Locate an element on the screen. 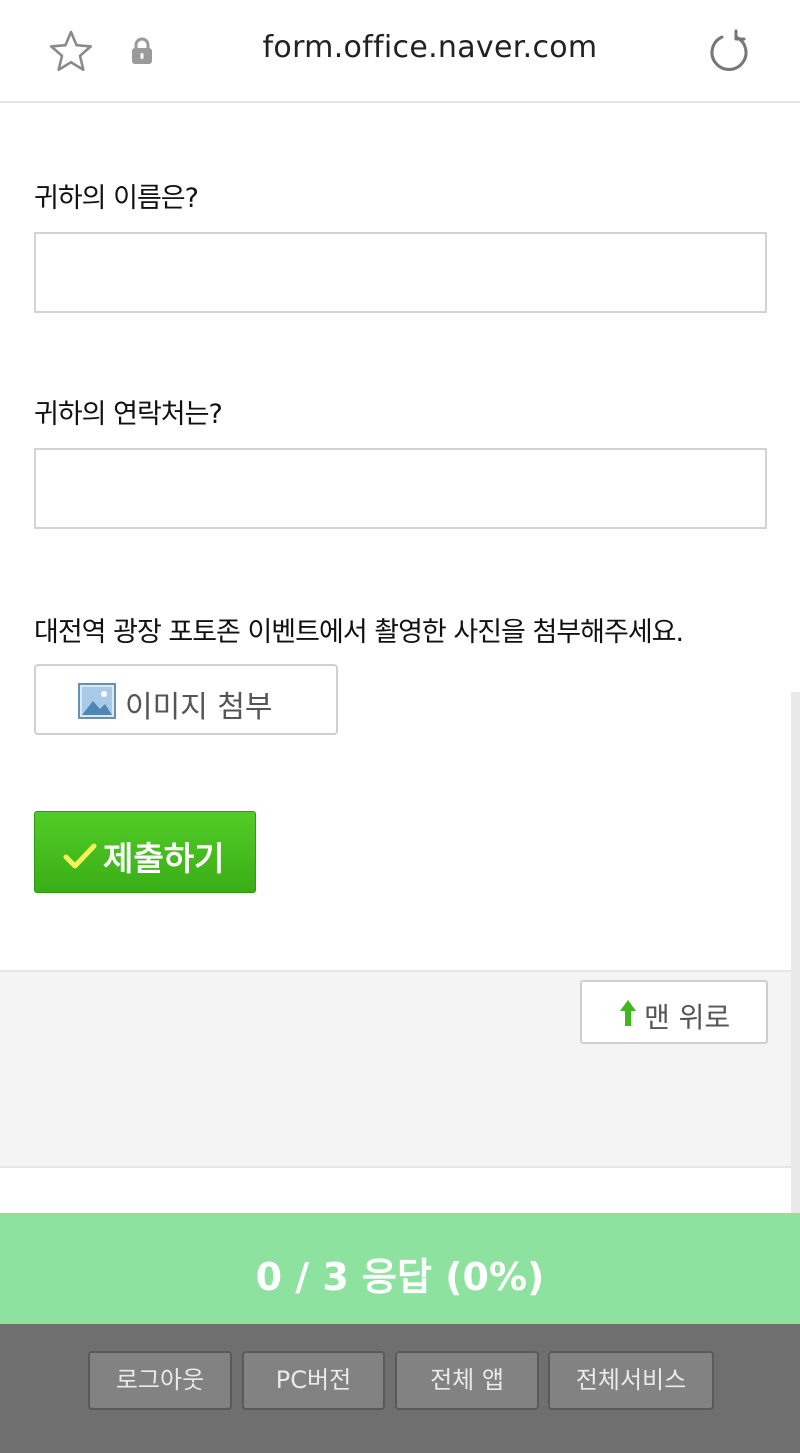 This screenshot has width=800, height=1453. all-services-button: 전체서비스 is located at coordinates (631, 1380).